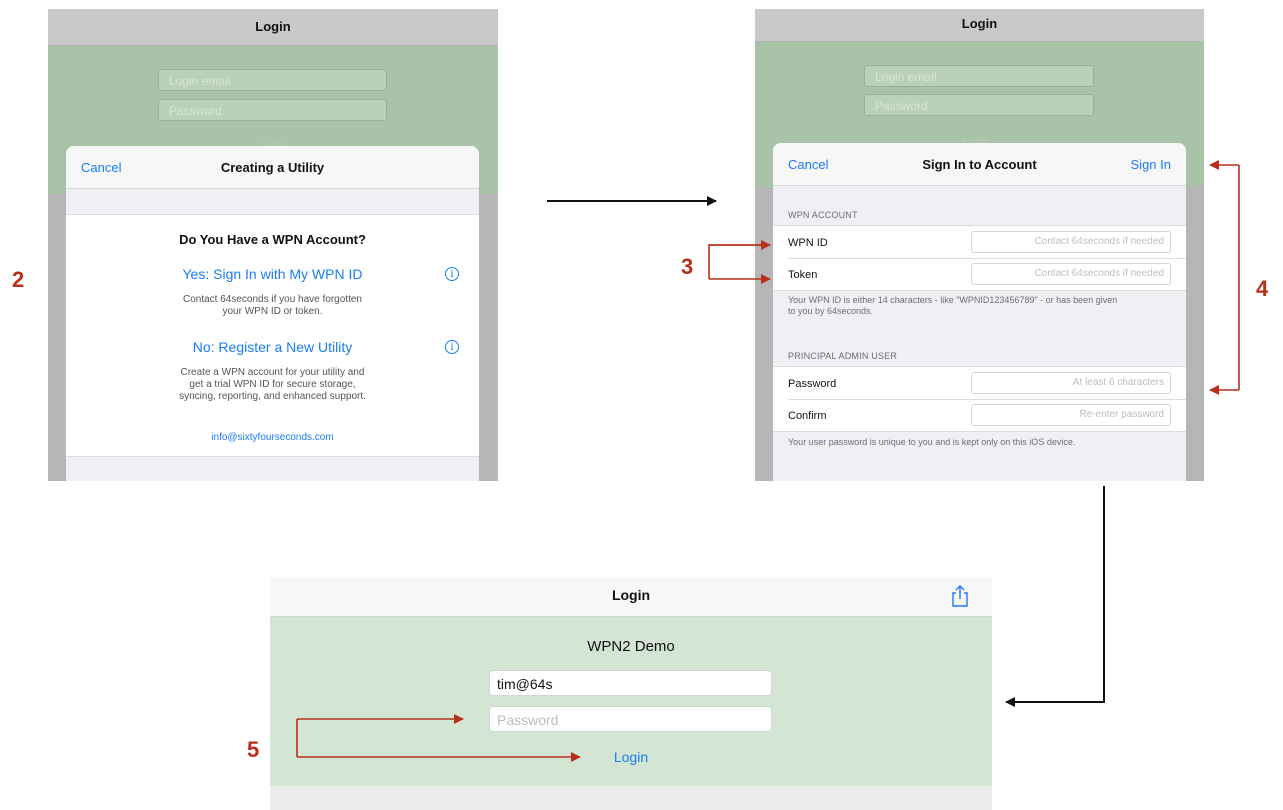 This screenshot has height=810, width=1283. I want to click on step-3-arrow-wpn-id, so click(739, 261).